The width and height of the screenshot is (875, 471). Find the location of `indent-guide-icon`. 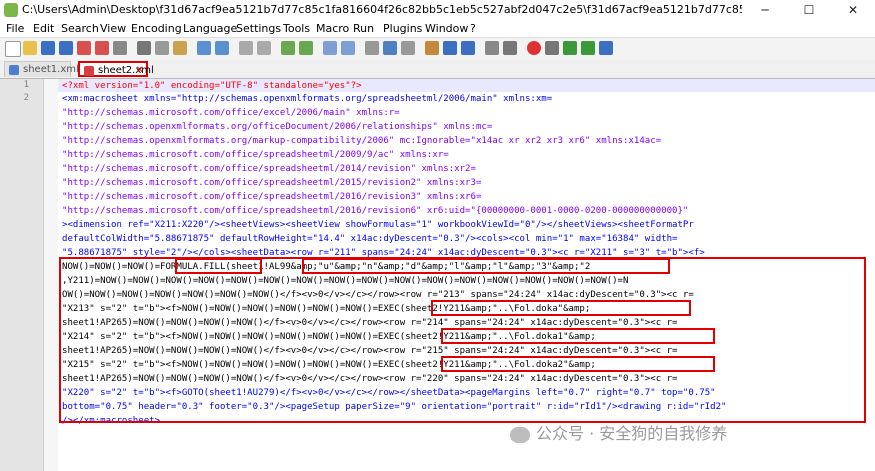

indent-guide-icon is located at coordinates (408, 48).